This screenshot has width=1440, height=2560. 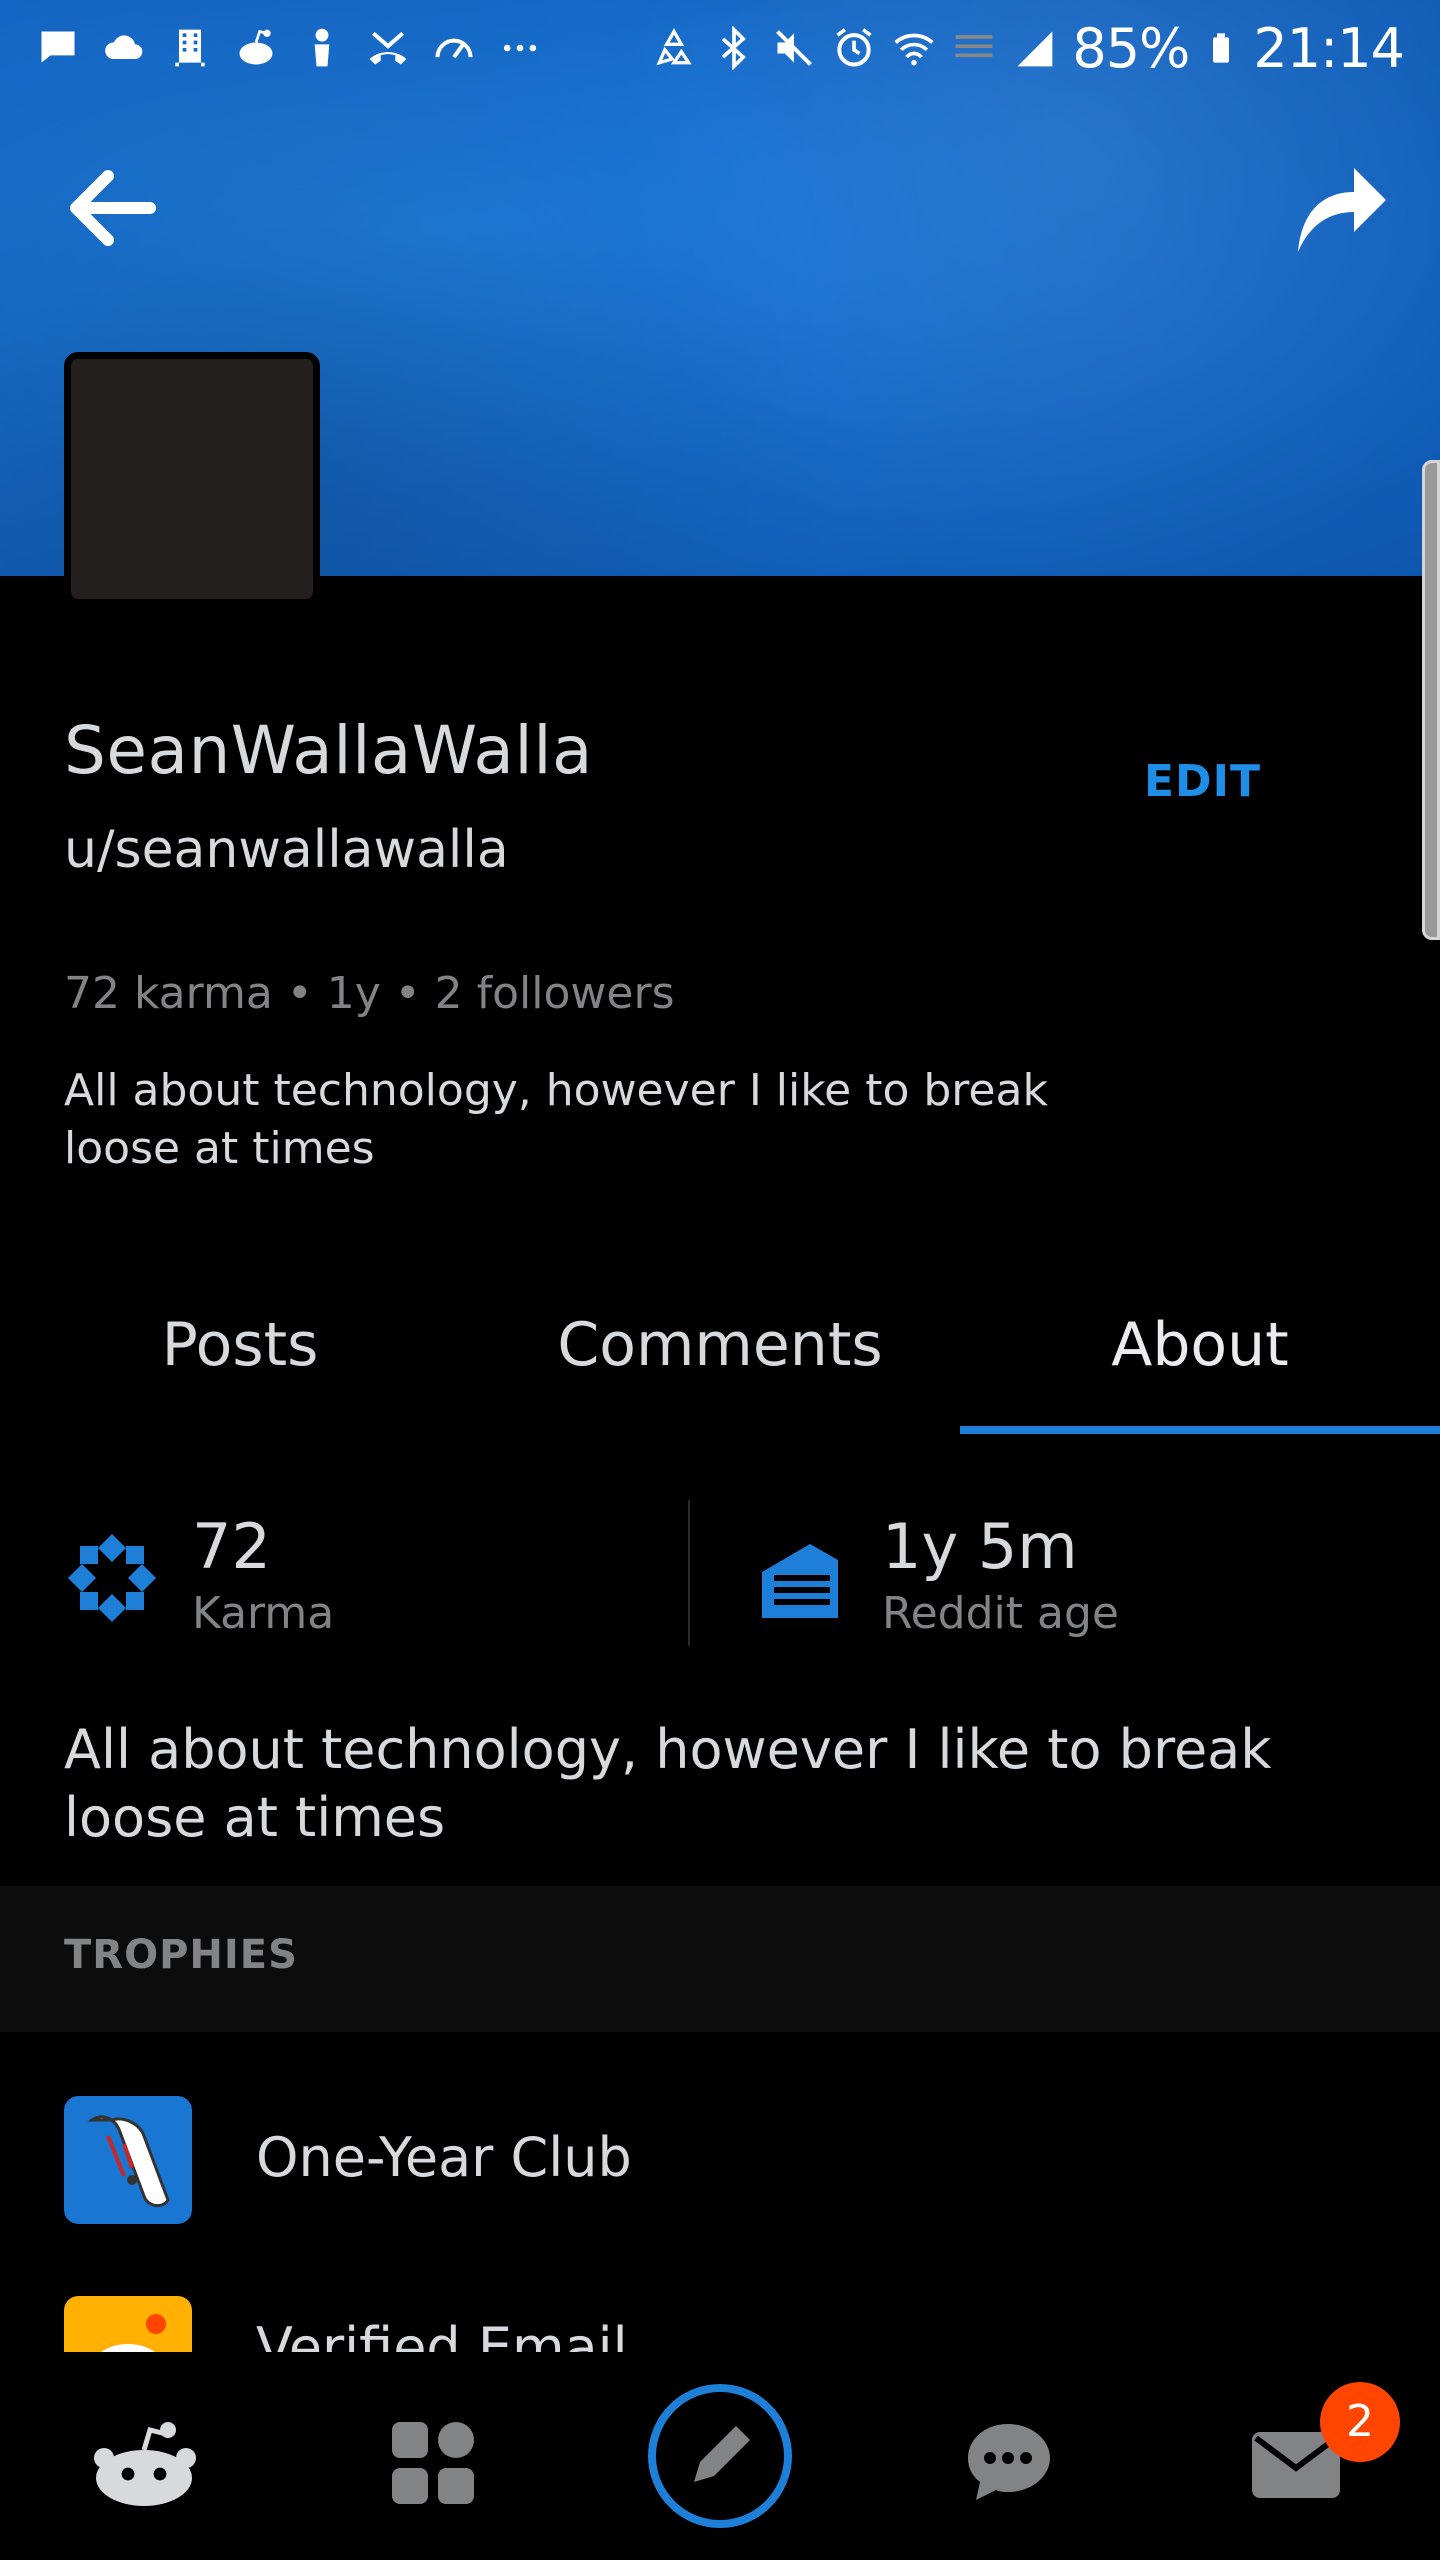 I want to click on recycle-icon, so click(x=674, y=47).